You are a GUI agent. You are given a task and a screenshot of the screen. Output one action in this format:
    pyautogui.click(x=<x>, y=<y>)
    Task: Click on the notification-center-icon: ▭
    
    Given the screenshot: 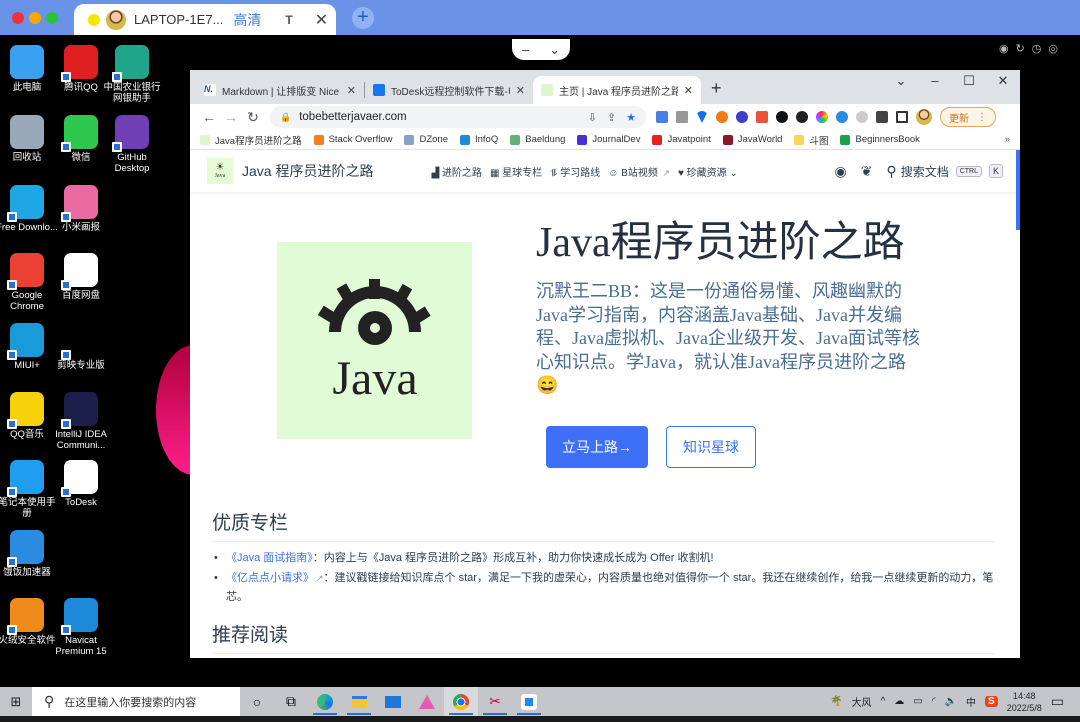 What is the action you would take?
    pyautogui.click(x=1057, y=701)
    